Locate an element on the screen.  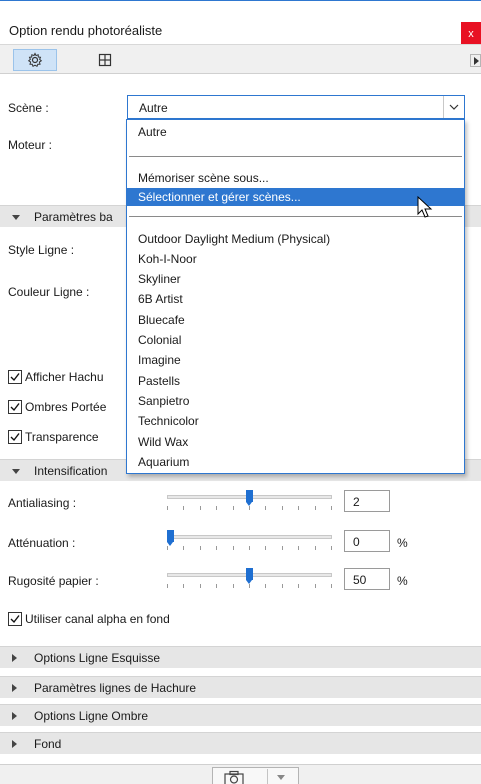
dropdown-item-scene: 6B Artist is located at coordinates (295, 299).